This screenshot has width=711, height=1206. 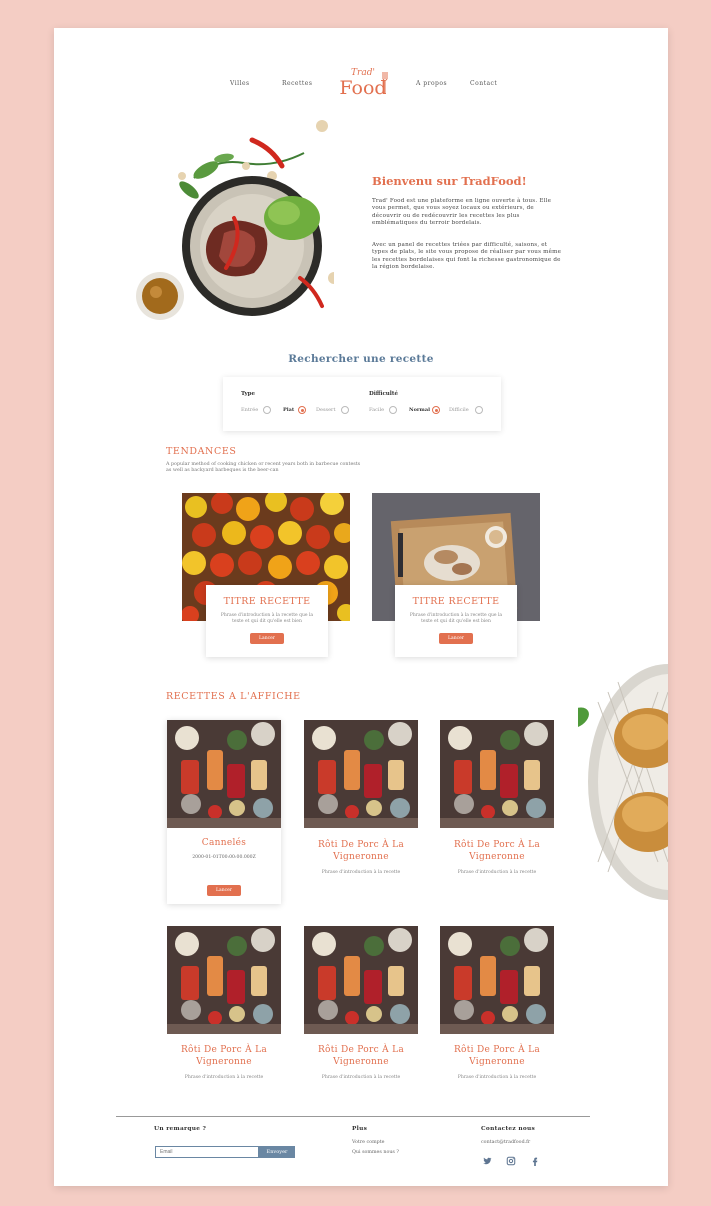 What do you see at coordinates (248, 394) in the screenshot?
I see `type-label: Type` at bounding box center [248, 394].